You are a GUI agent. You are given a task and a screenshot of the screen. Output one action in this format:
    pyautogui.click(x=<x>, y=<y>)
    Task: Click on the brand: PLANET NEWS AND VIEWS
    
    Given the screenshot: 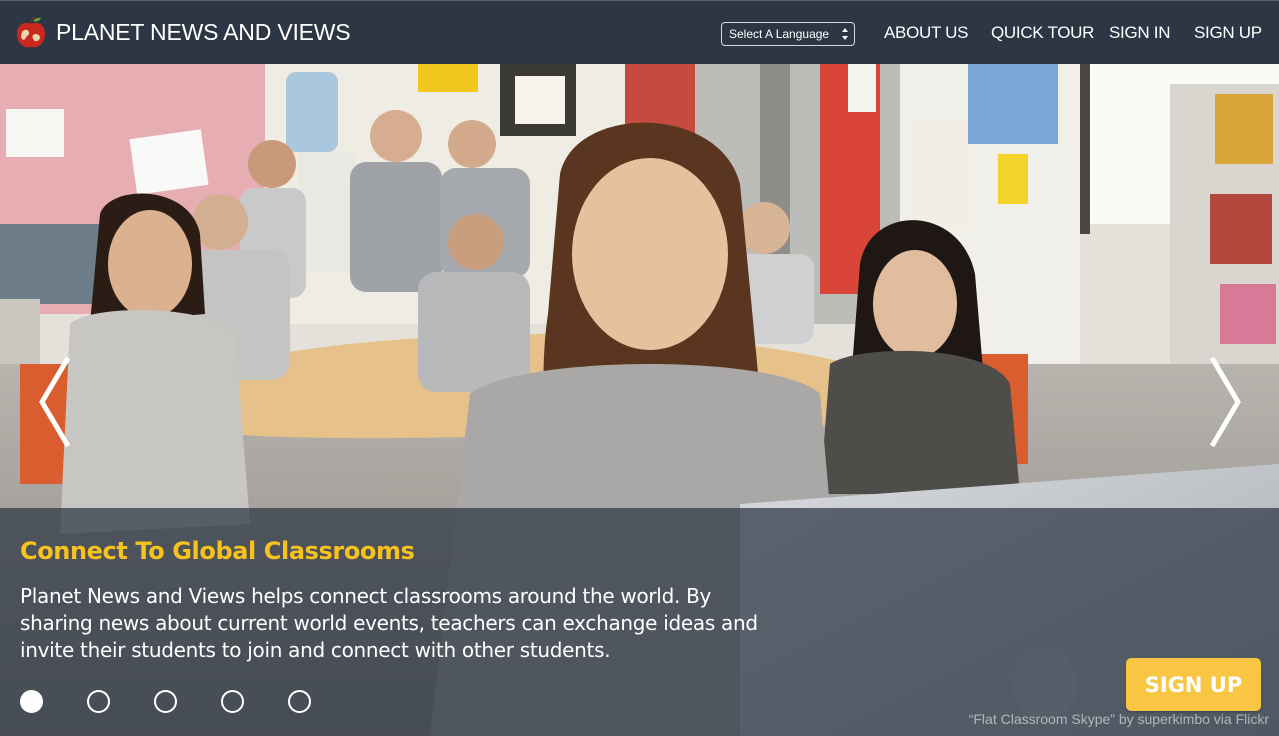 What is the action you would take?
    pyautogui.click(x=182, y=33)
    